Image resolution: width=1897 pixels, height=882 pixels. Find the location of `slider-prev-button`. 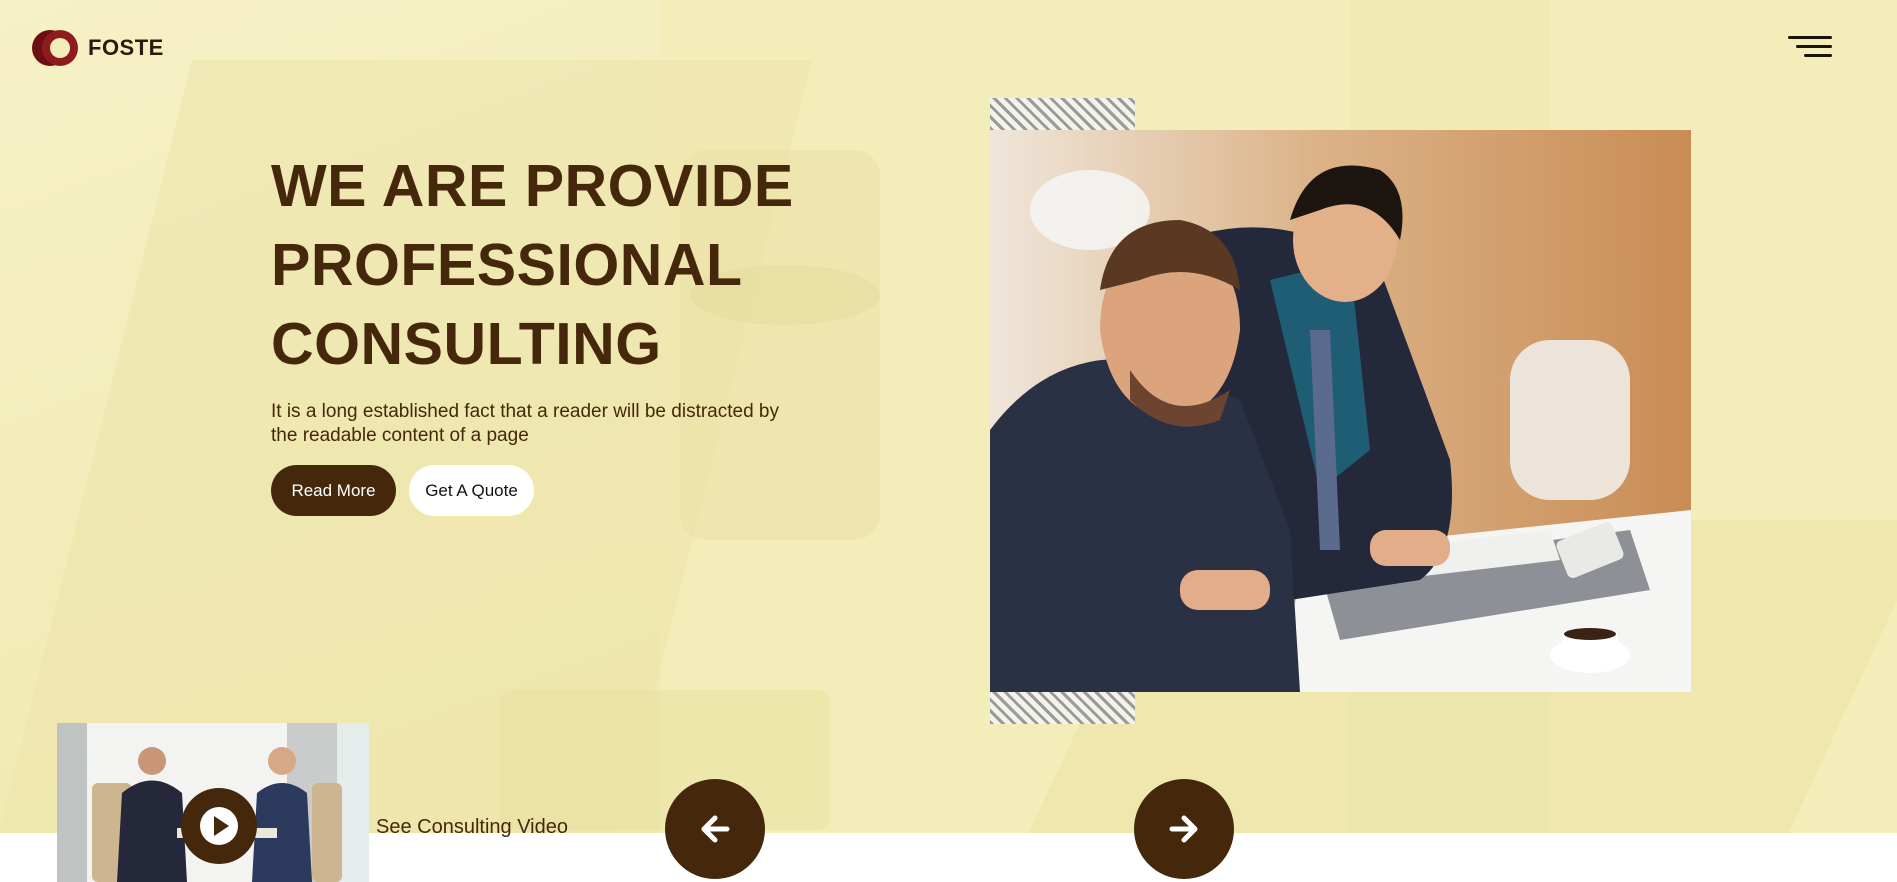

slider-prev-button is located at coordinates (715, 829).